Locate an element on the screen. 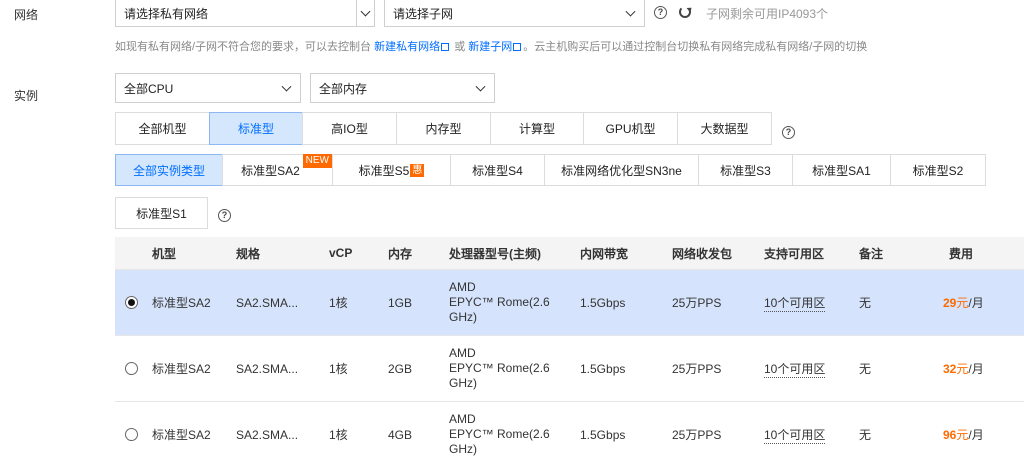 The image size is (1024, 458). memory-cell: 1GB is located at coordinates (400, 302).